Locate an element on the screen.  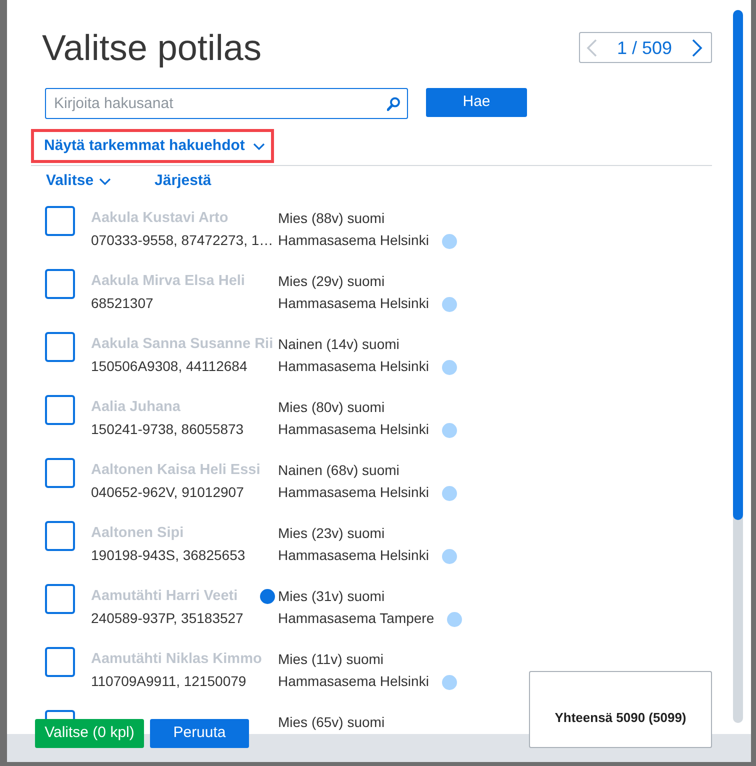
search-field: Kirjoita hakusanat is located at coordinates (226, 103).